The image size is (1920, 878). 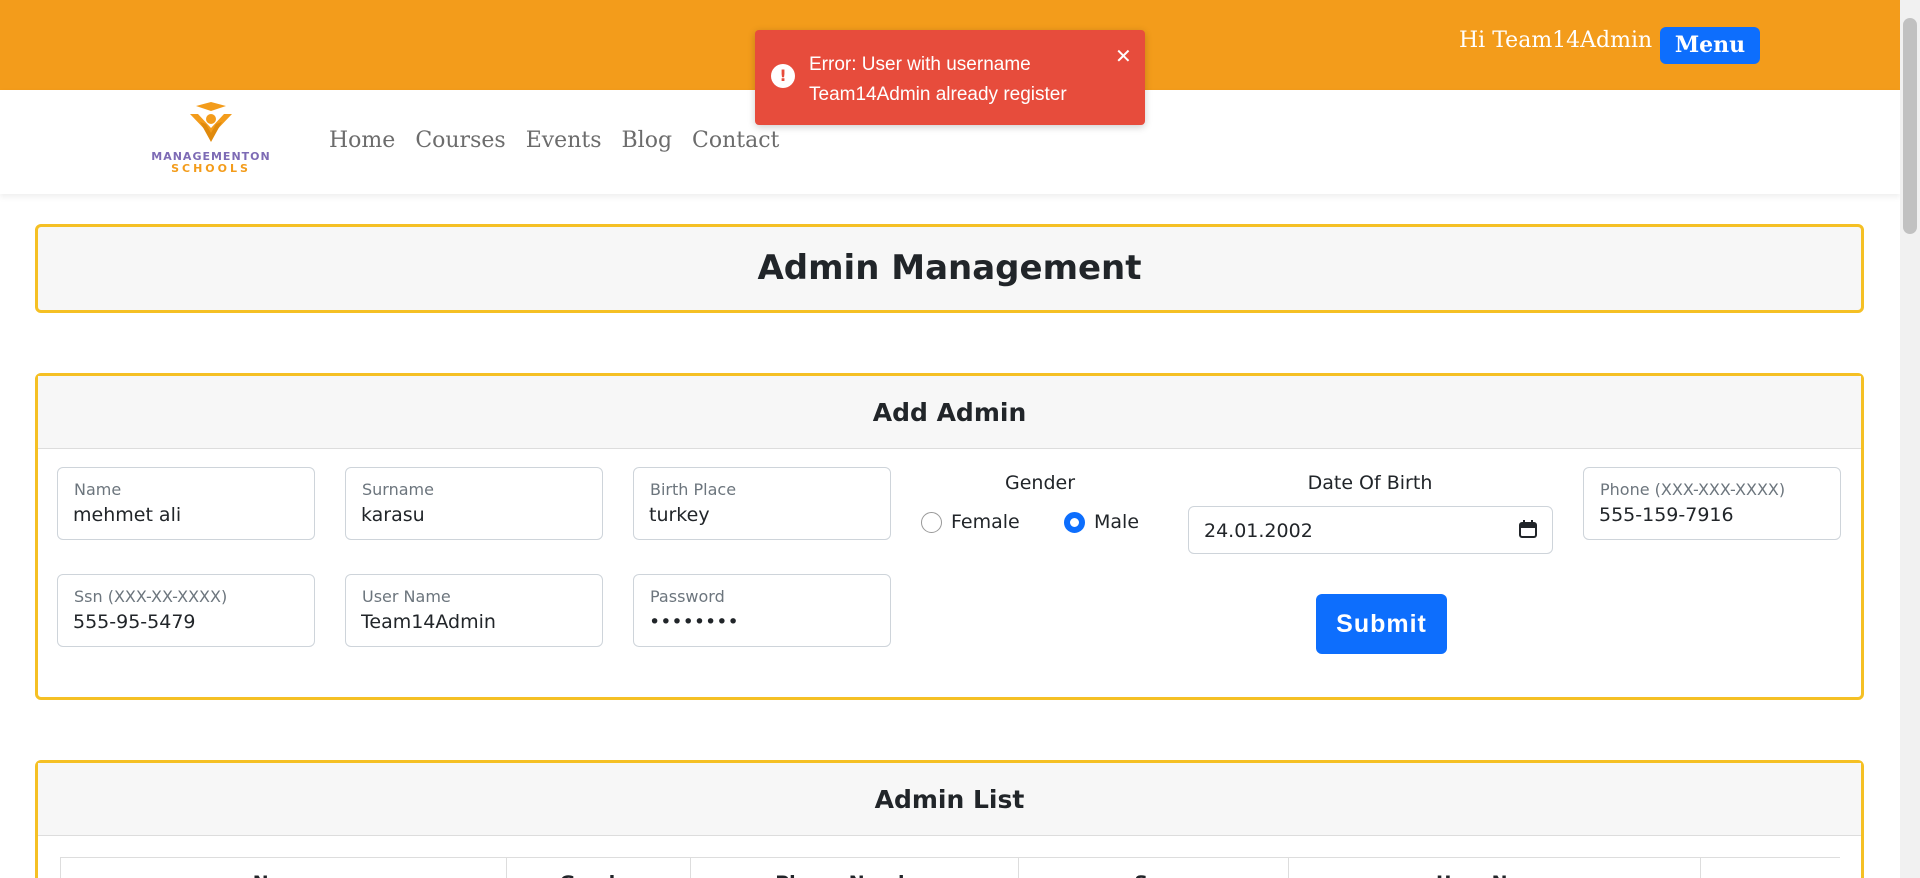 I want to click on nav-home: Home, so click(x=362, y=140).